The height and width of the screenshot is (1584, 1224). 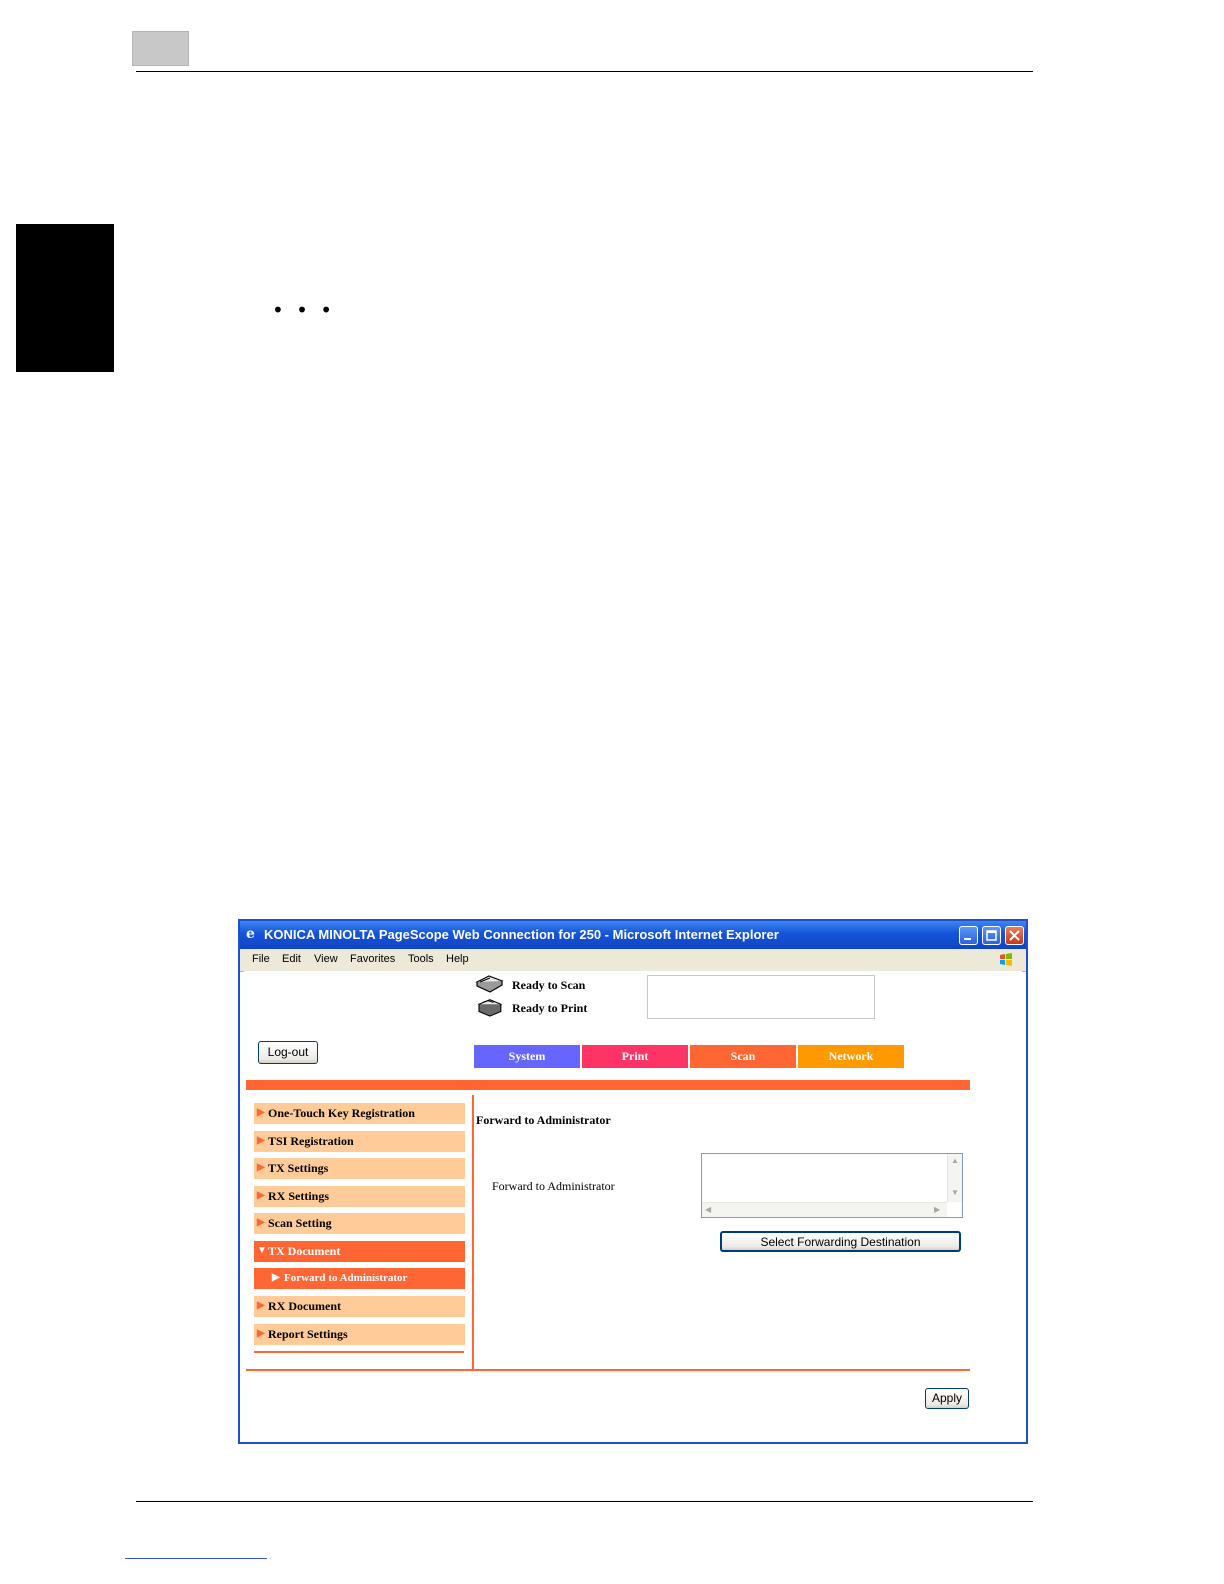 I want to click on tab-scan: Scan, so click(x=743, y=1056).